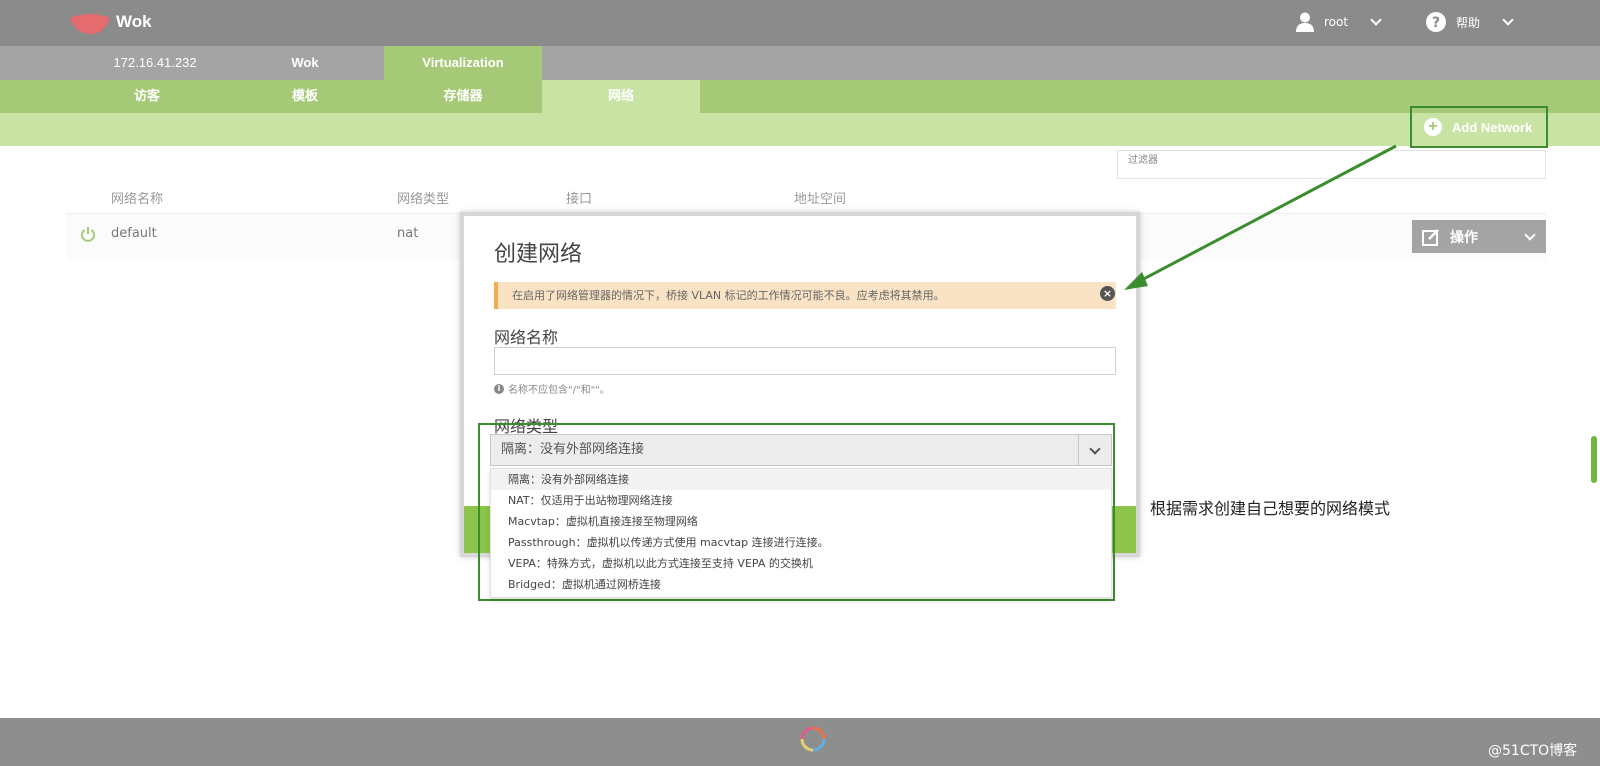  Describe the element at coordinates (801, 521) in the screenshot. I see `option-macvtap: Macvtap：虚拟机直接连接至物理网络` at that location.